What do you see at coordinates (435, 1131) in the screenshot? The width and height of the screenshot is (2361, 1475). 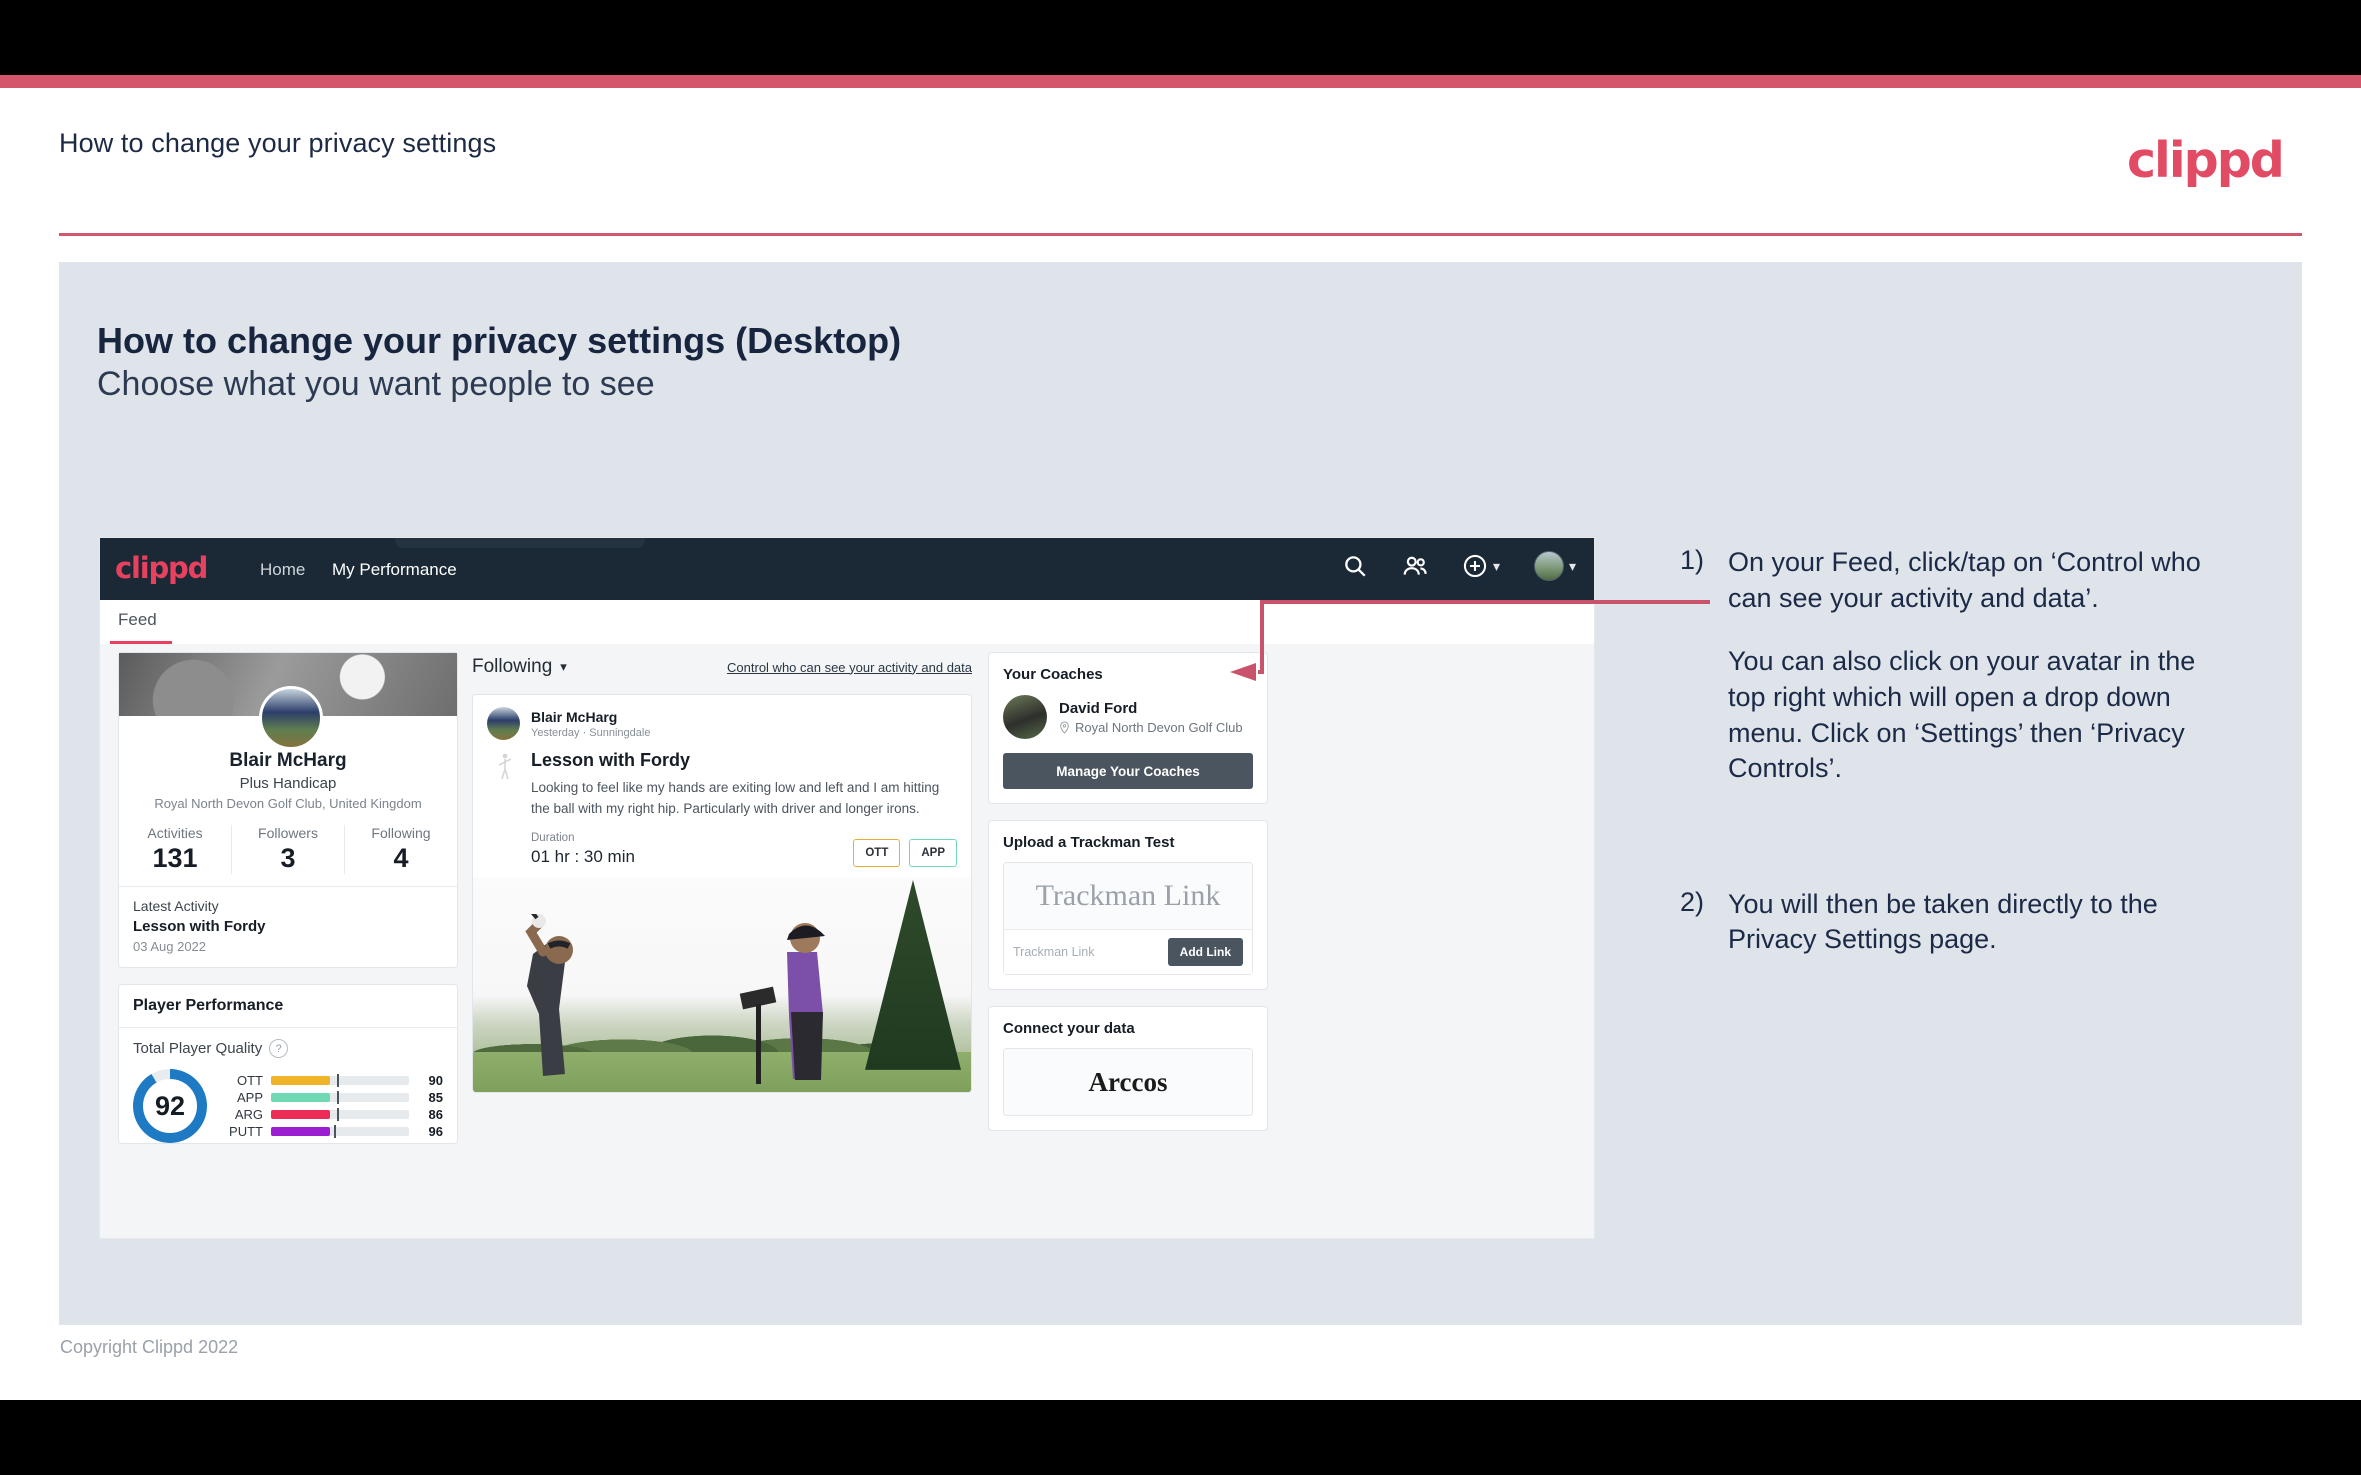 I see `metric-value: 96` at bounding box center [435, 1131].